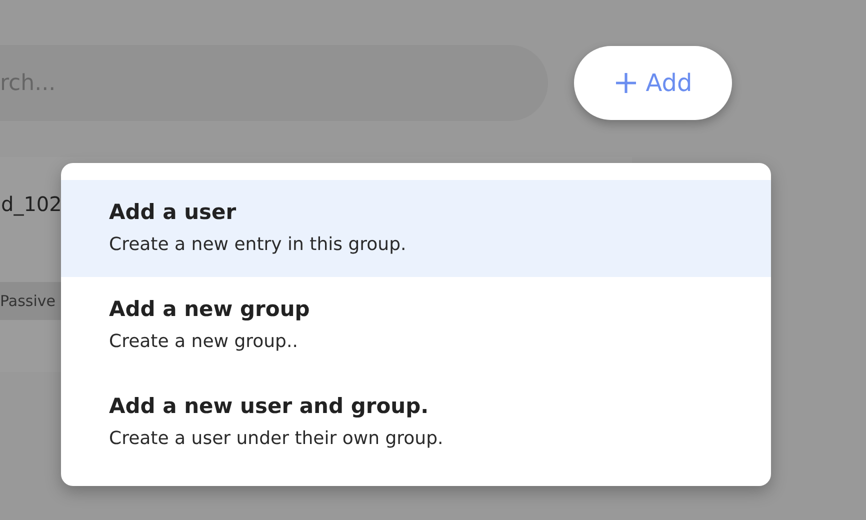 This screenshot has height=520, width=866. I want to click on card-title: d_102, so click(31, 204).